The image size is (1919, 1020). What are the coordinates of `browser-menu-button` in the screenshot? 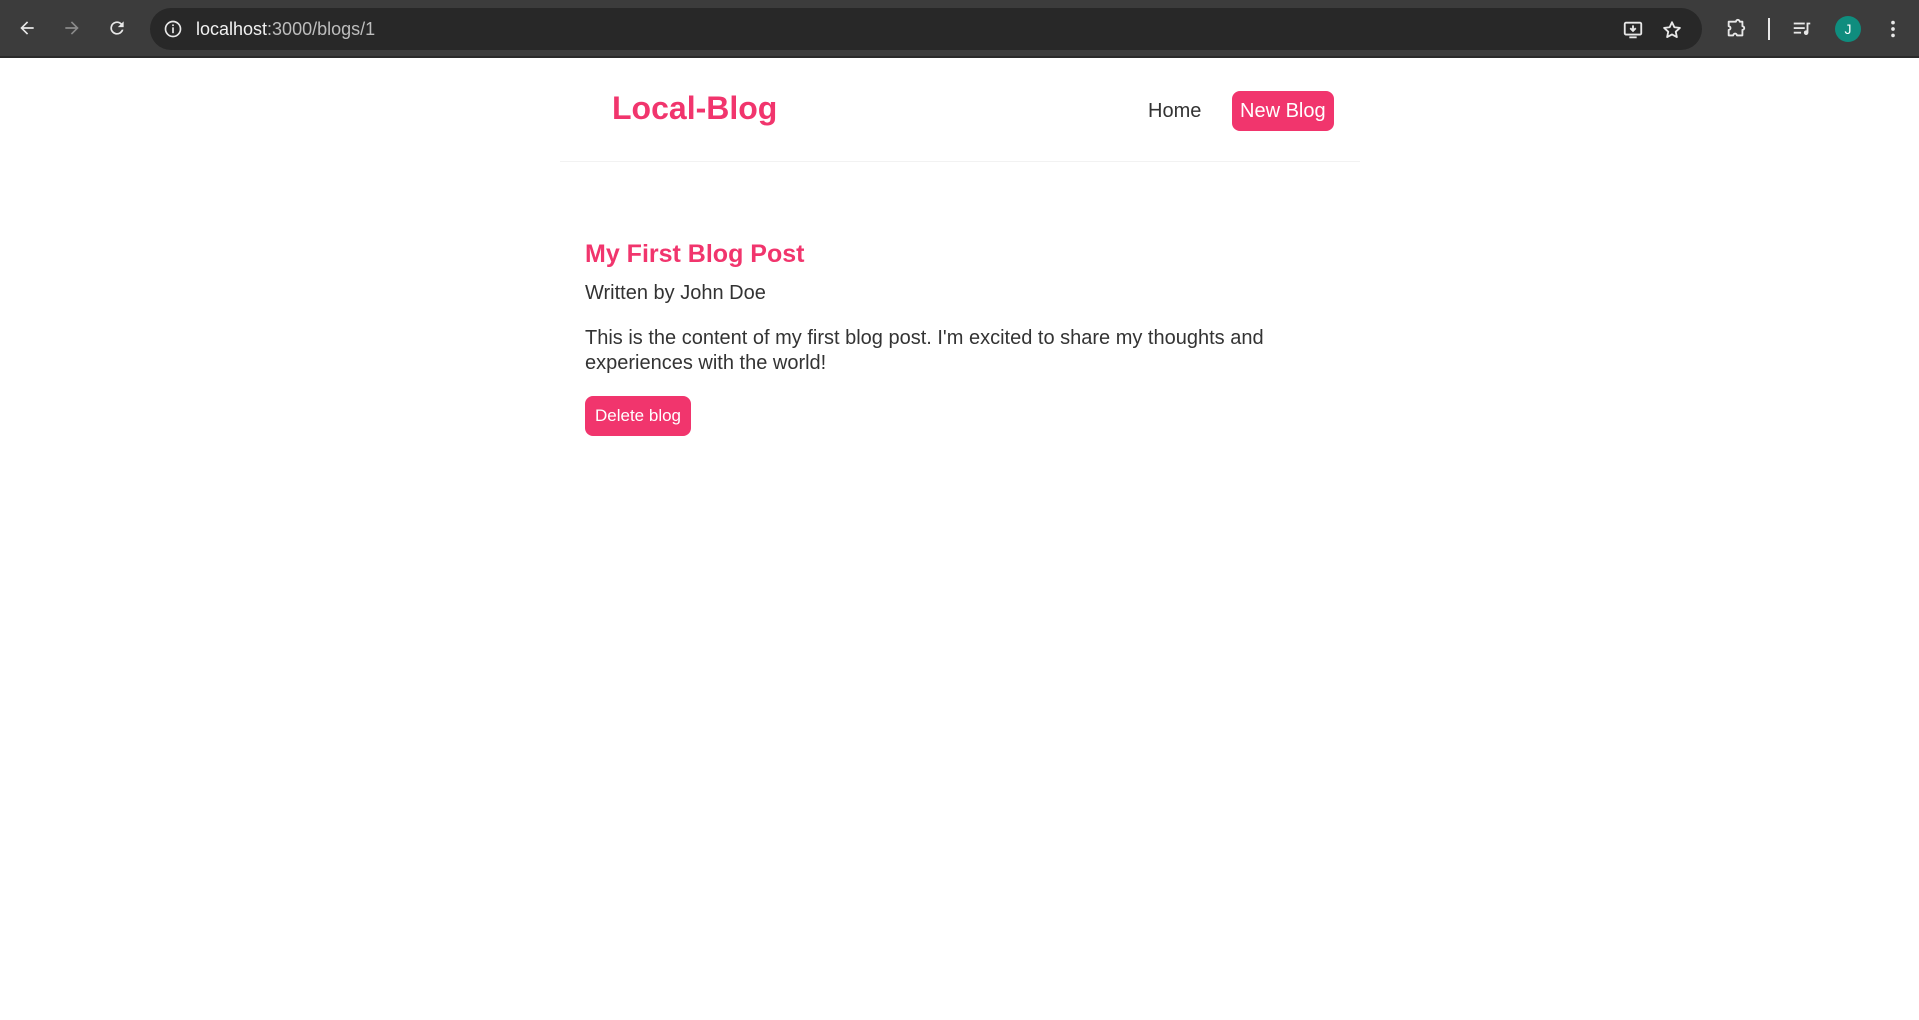 It's located at (1893, 29).